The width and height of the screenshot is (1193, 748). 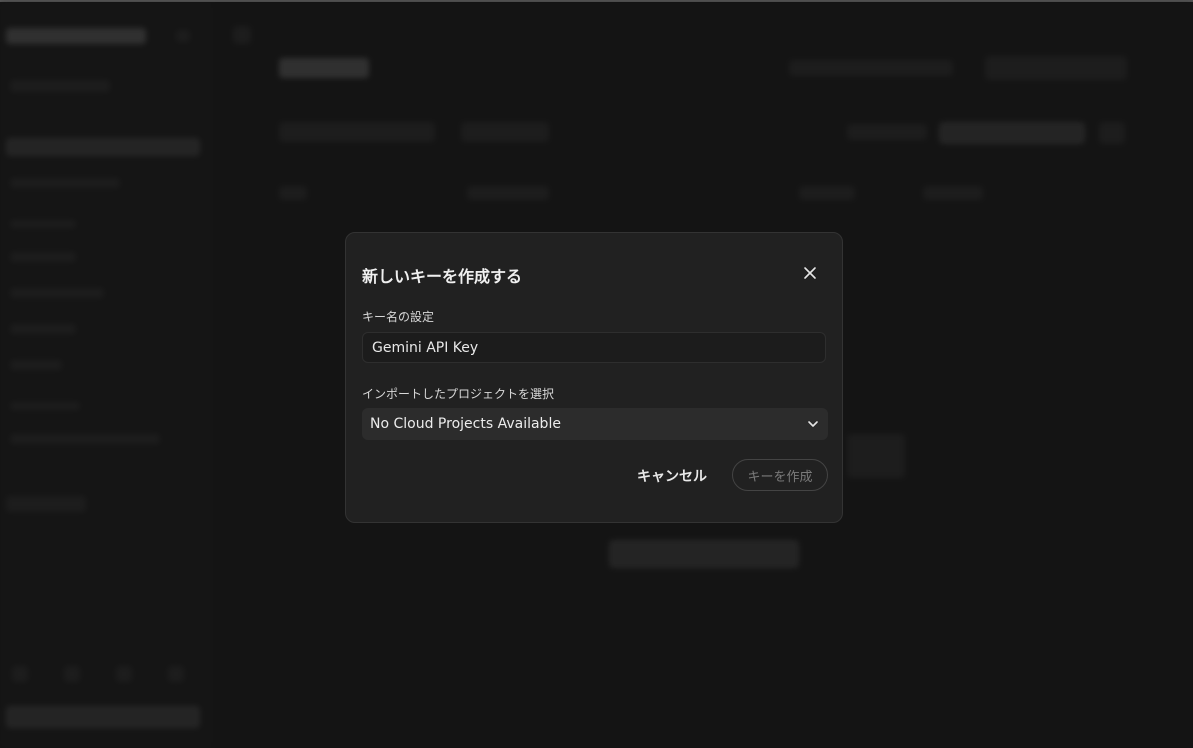 I want to click on close-button, so click(x=810, y=273).